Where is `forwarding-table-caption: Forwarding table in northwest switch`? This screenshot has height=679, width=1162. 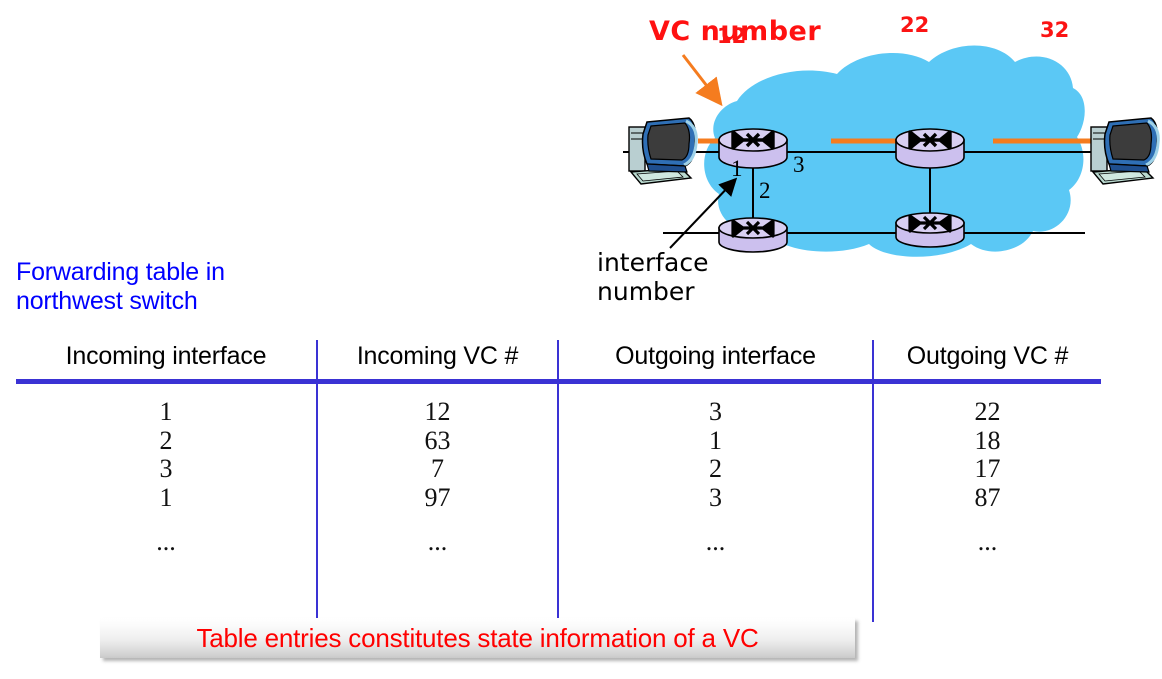 forwarding-table-caption: Forwarding table in northwest switch is located at coordinates (120, 287).